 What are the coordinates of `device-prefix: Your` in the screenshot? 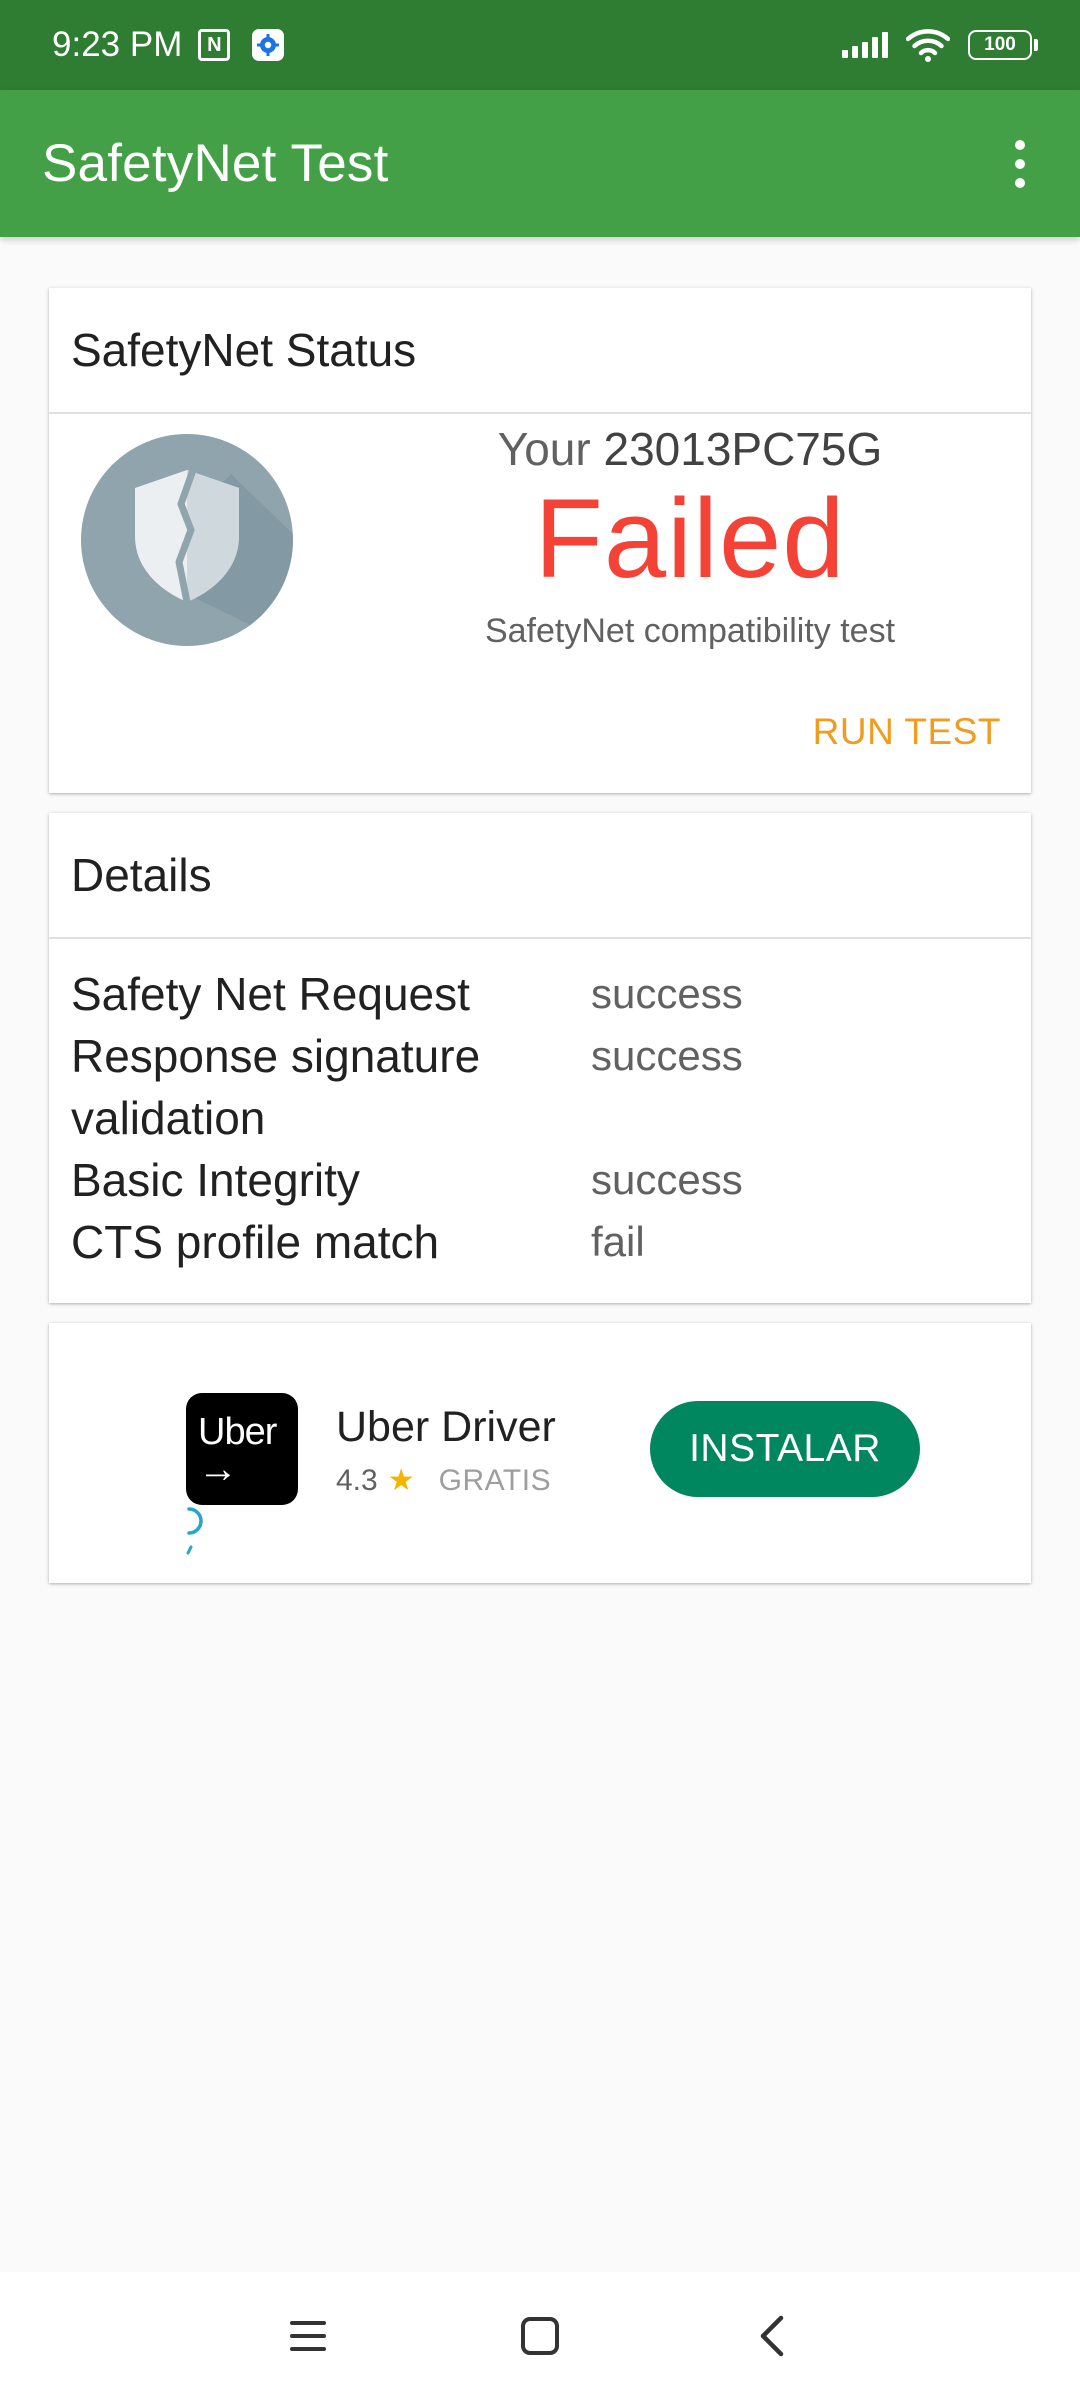 It's located at (544, 449).